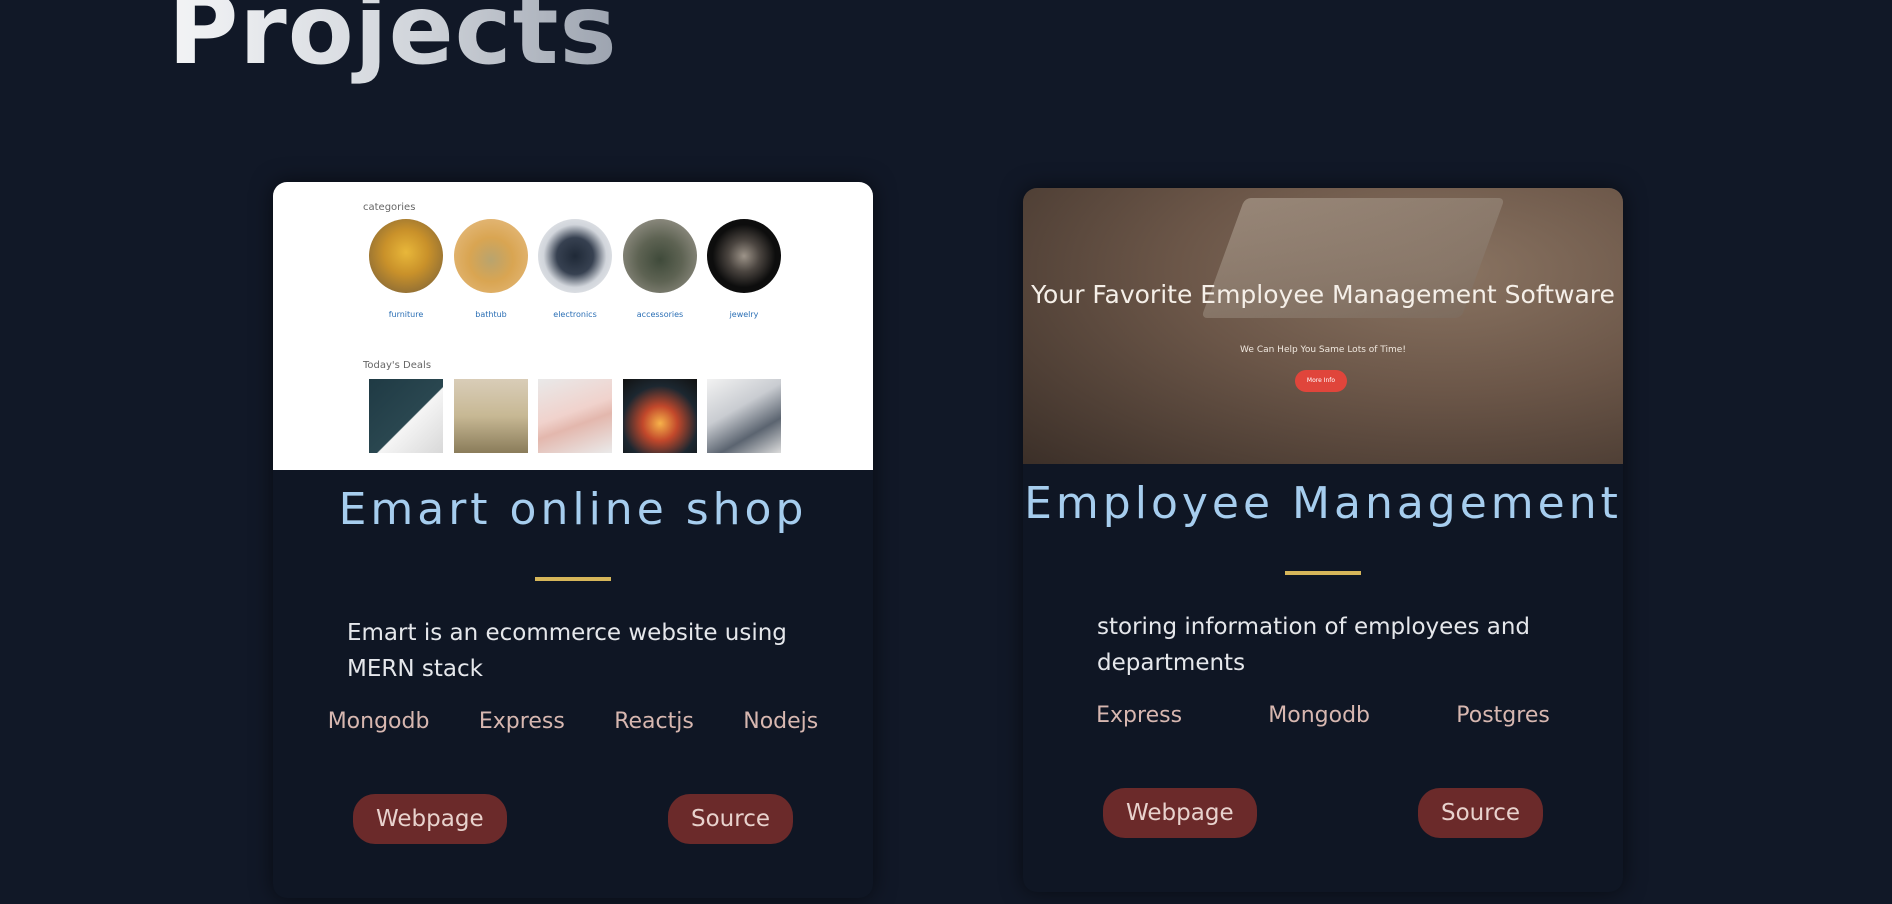 Image resolution: width=1892 pixels, height=904 pixels. I want to click on project-title: Emart online shop, so click(573, 509).